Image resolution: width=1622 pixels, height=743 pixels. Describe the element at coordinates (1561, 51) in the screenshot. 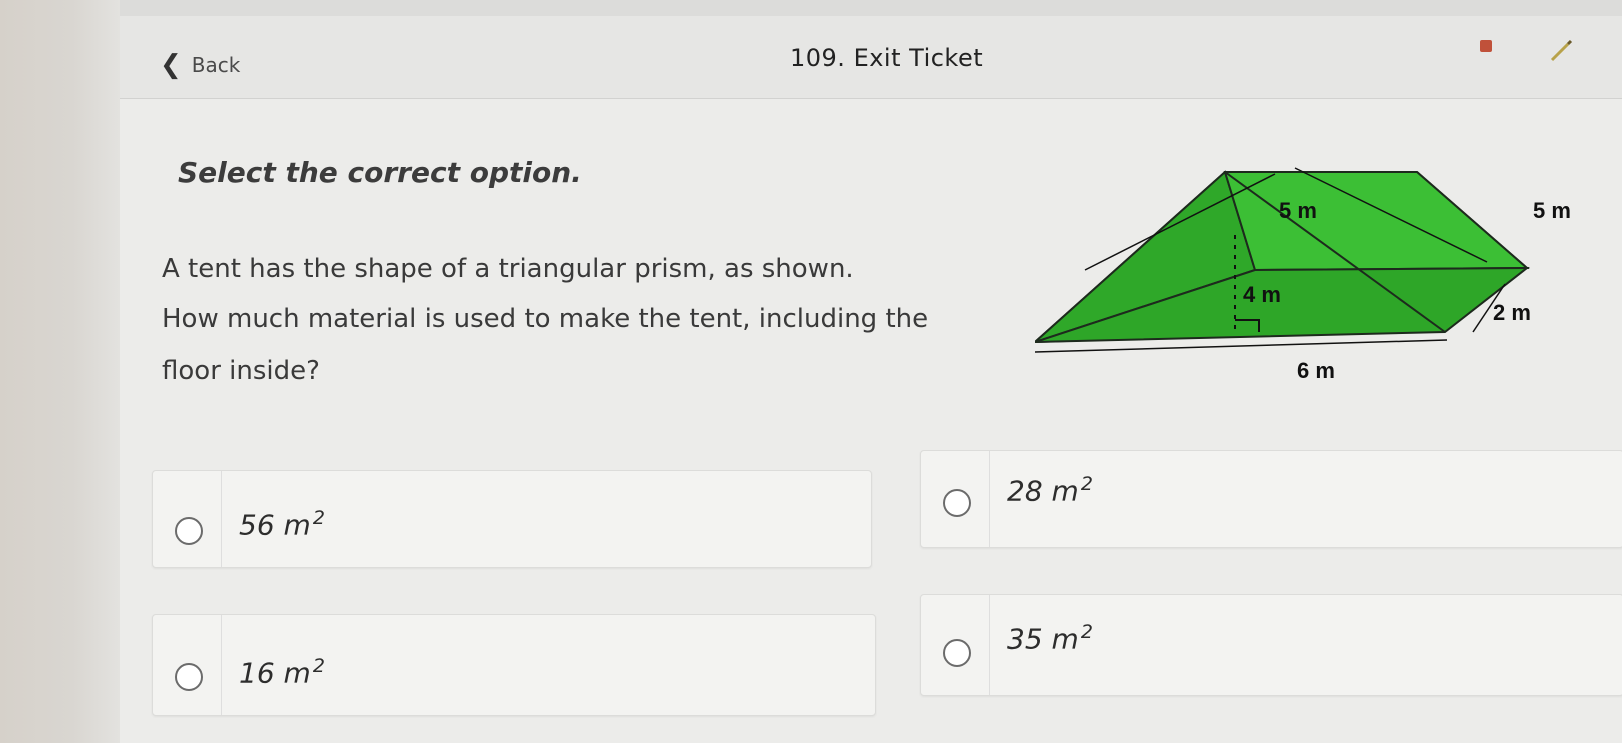

I see `pencil-icon` at that location.